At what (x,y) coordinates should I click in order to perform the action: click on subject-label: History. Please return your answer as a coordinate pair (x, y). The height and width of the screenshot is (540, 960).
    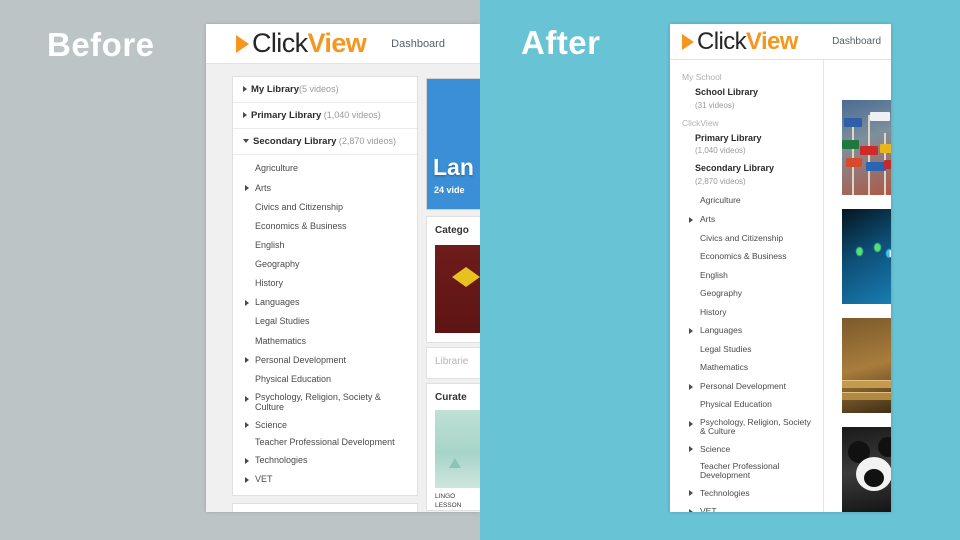
    Looking at the image, I should click on (269, 283).